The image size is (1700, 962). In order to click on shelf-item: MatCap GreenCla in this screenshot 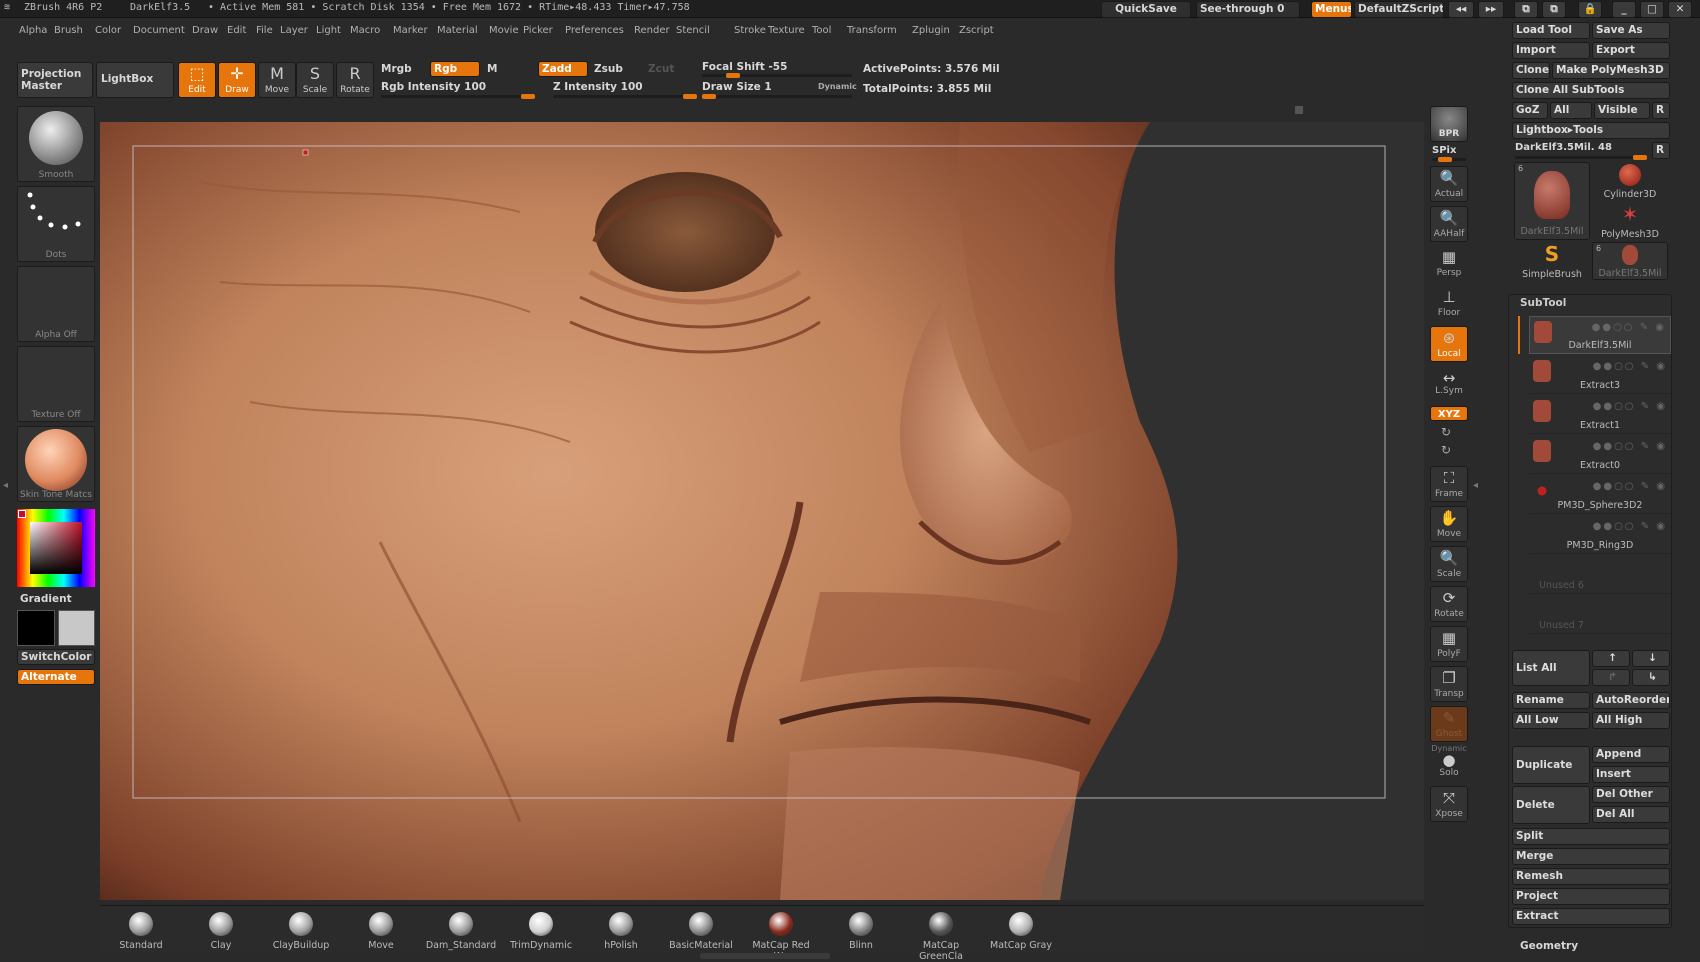, I will do `click(941, 935)`.